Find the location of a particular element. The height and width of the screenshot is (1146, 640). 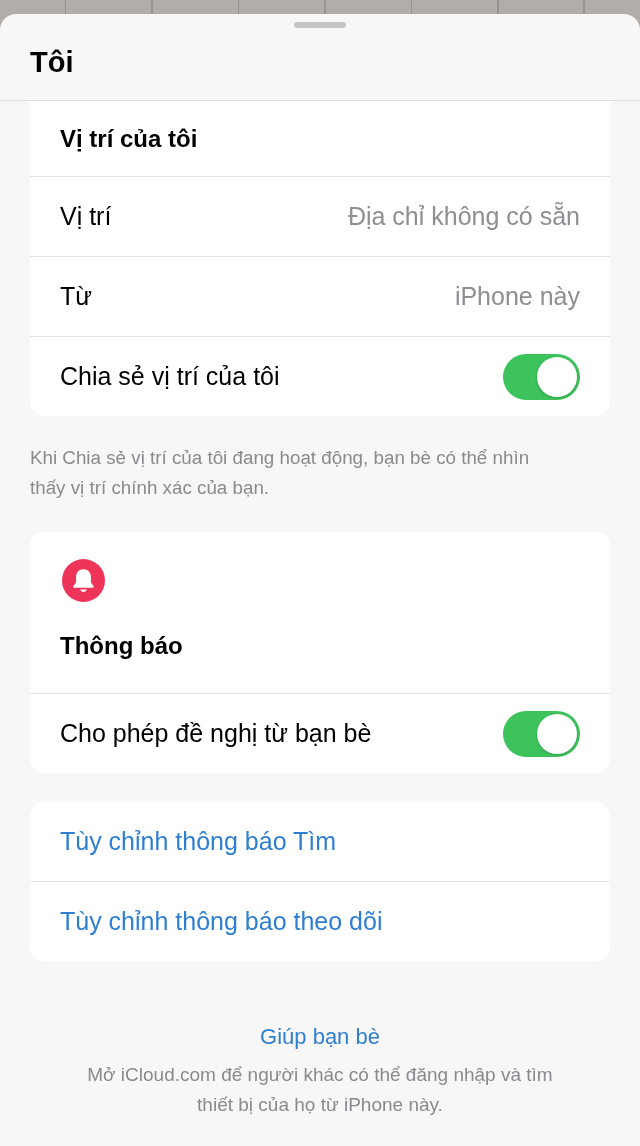

bell-icon is located at coordinates (83, 580).